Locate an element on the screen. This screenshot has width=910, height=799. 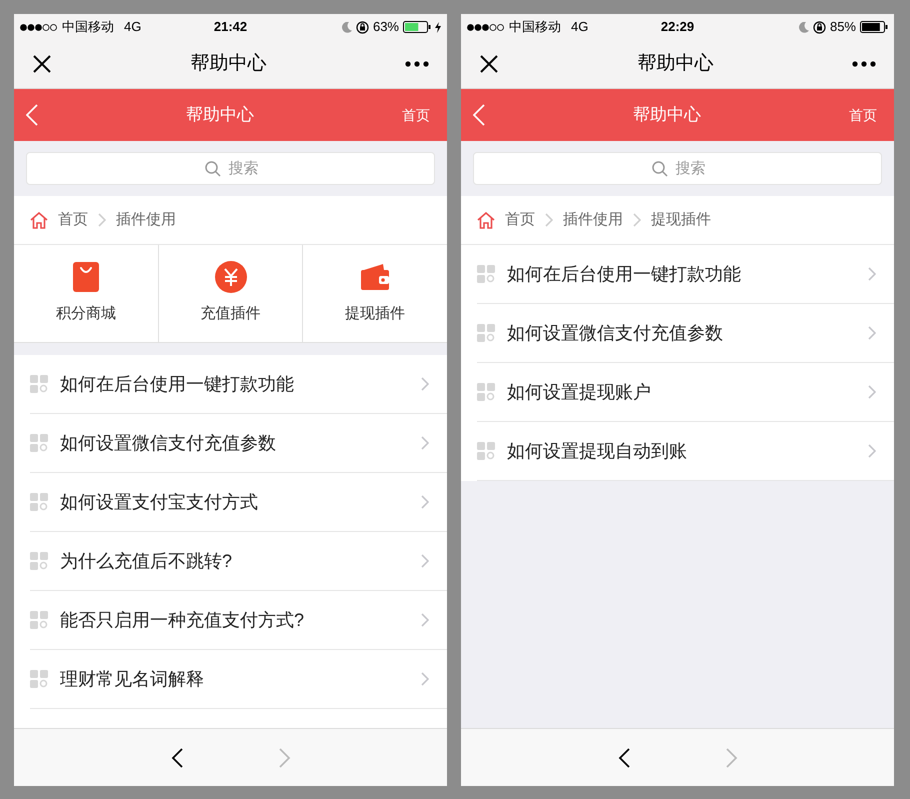
article-item: 为什么充值后不跳转? is located at coordinates (238, 561).